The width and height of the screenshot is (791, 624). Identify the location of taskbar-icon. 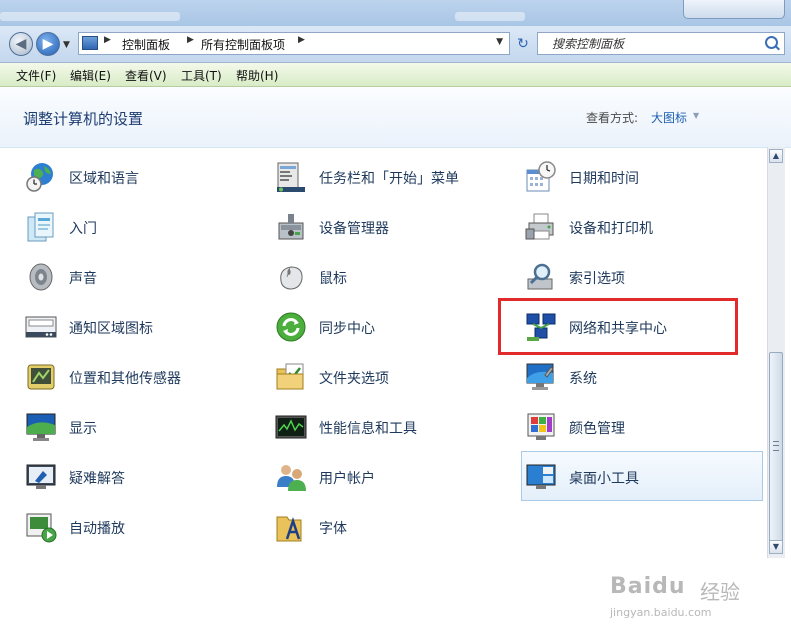
(291, 177).